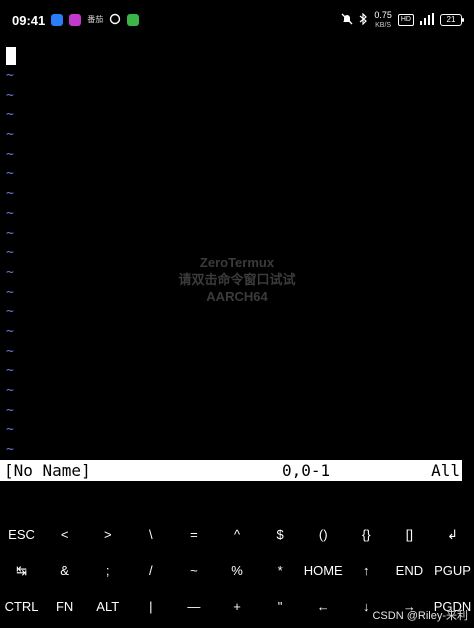 This screenshot has height=628, width=474. What do you see at coordinates (236, 607) in the screenshot?
I see `extra-key-sym5: +` at bounding box center [236, 607].